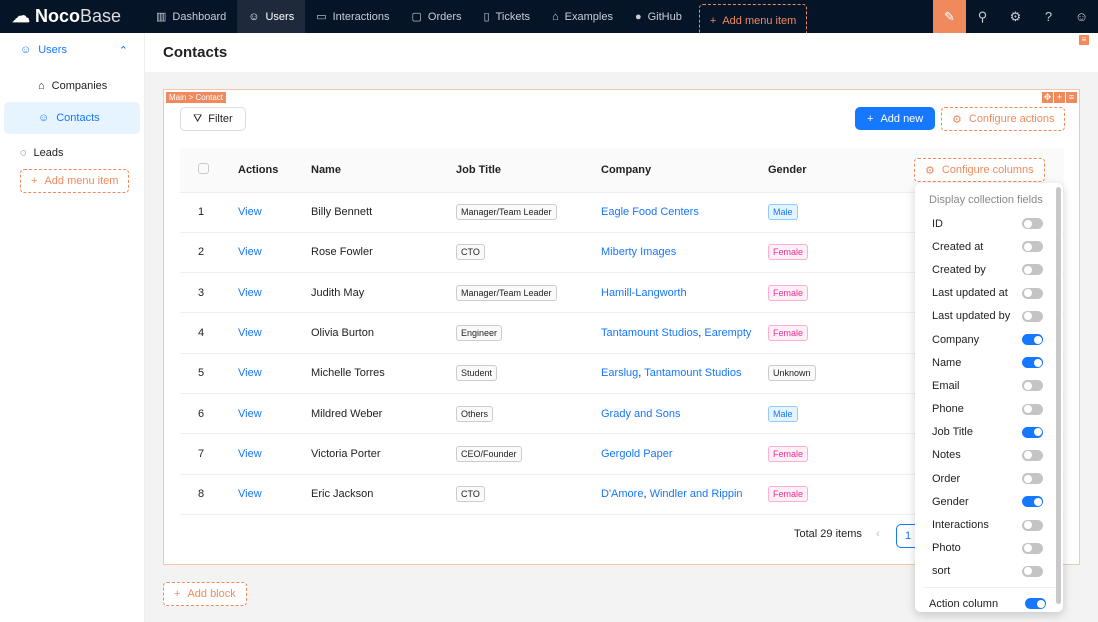  I want to click on company-link: Grady and Sons, so click(641, 414).